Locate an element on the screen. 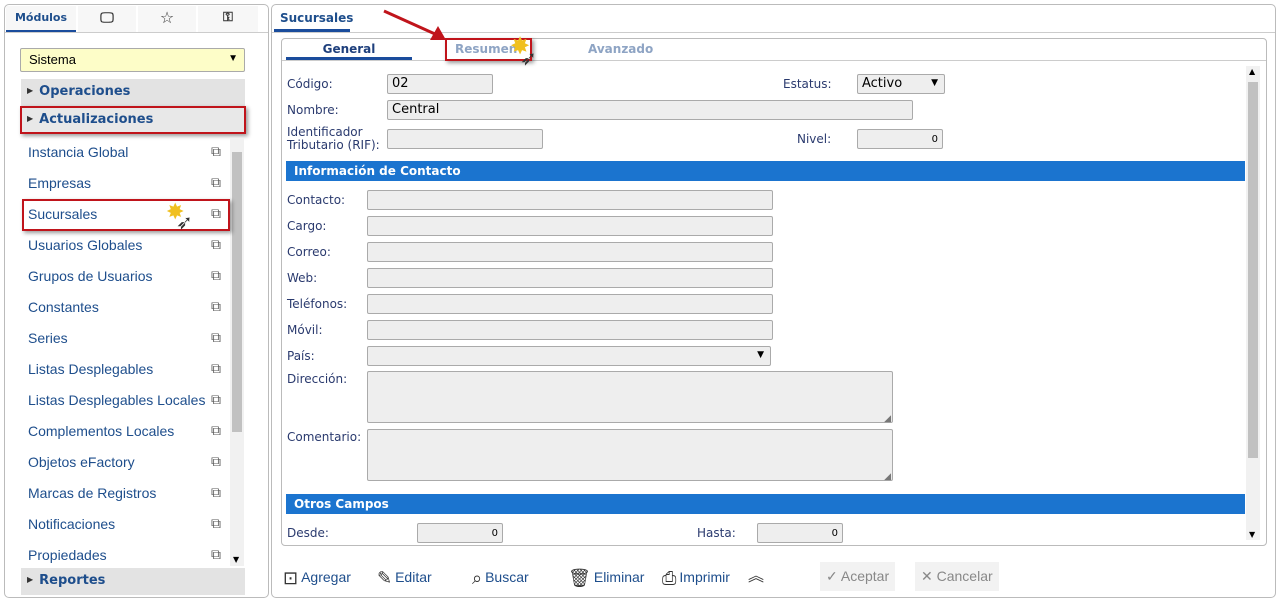 Image resolution: width=1280 pixels, height=601 pixels. sidebar-item: Notificaciones ⧉ is located at coordinates (125, 524).